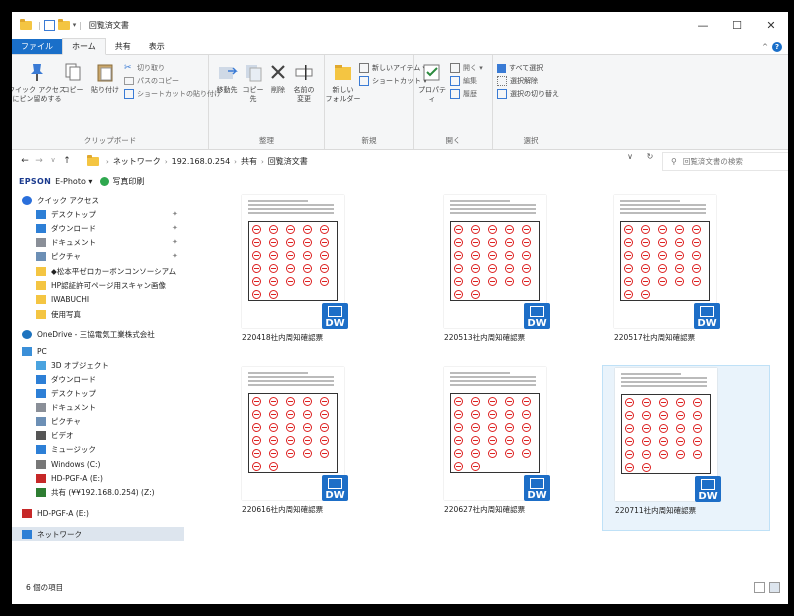 This screenshot has height=616, width=794. Describe the element at coordinates (98, 351) in the screenshot. I see `nav-item: PC` at that location.